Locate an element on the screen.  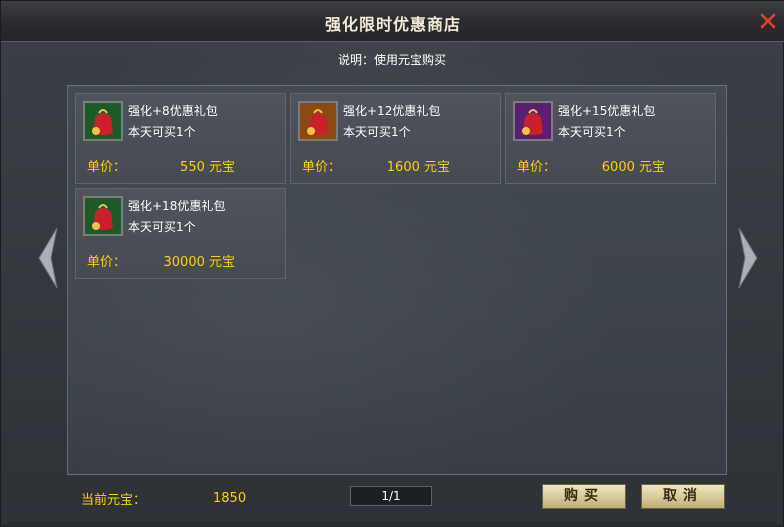
purple-gift-bag-icon is located at coordinates (533, 121).